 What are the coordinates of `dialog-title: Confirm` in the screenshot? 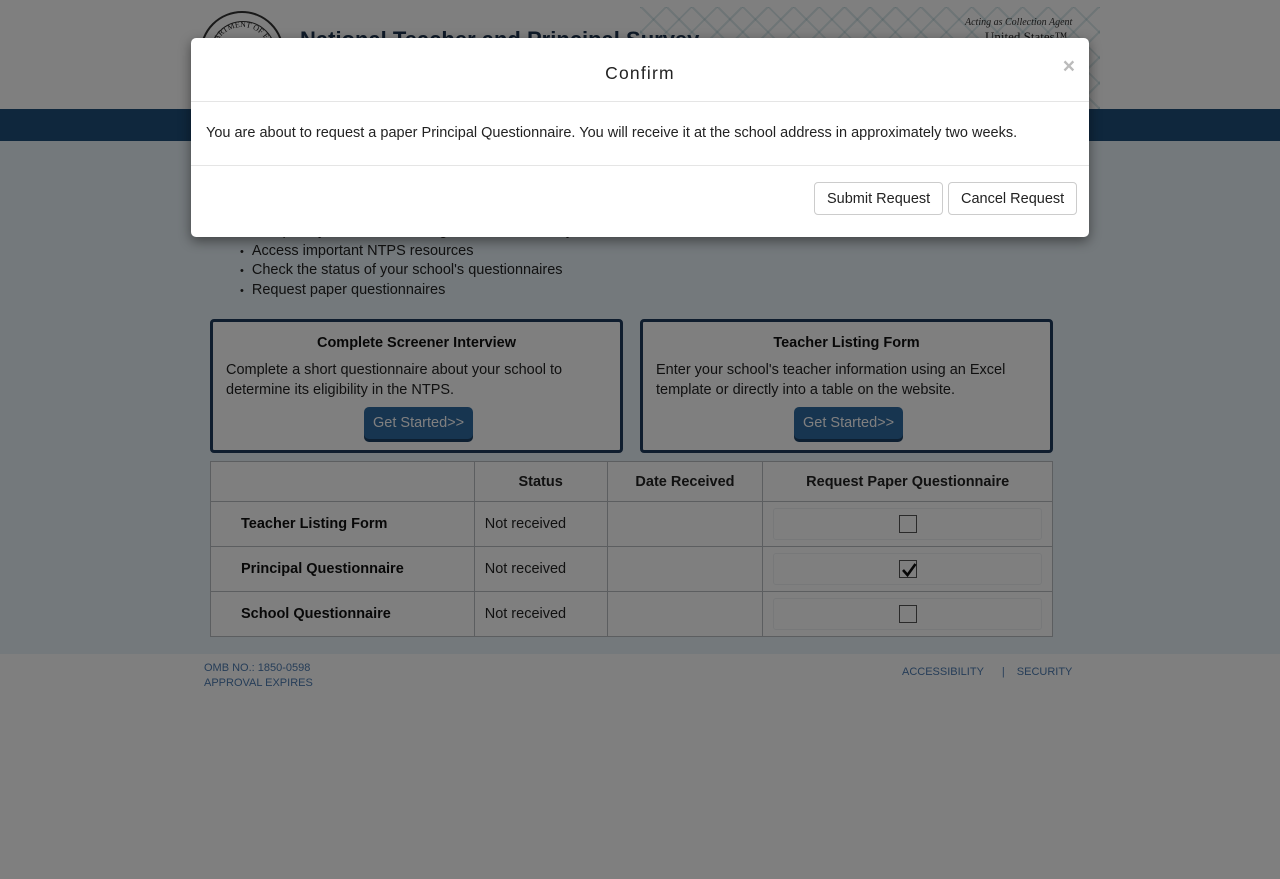 It's located at (640, 73).